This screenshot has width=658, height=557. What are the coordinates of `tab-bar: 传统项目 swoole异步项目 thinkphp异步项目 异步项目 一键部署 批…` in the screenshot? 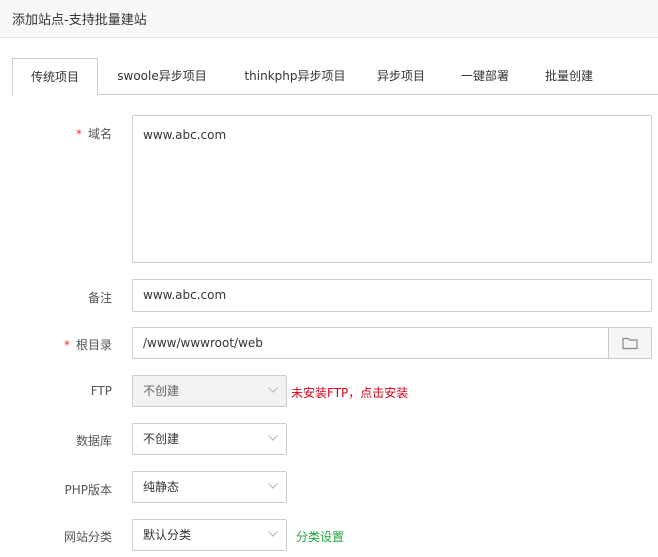 It's located at (335, 77).